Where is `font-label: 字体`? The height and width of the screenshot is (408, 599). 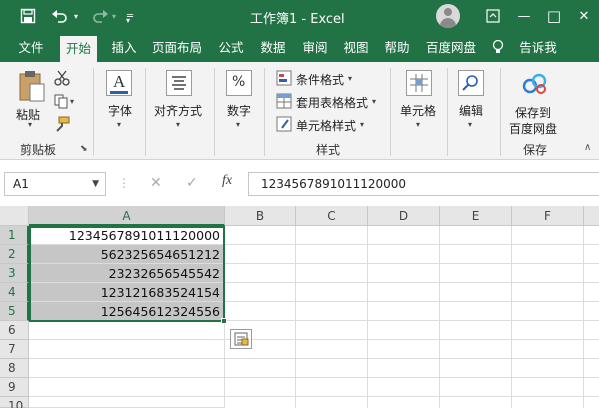 font-label: 字体 is located at coordinates (120, 111).